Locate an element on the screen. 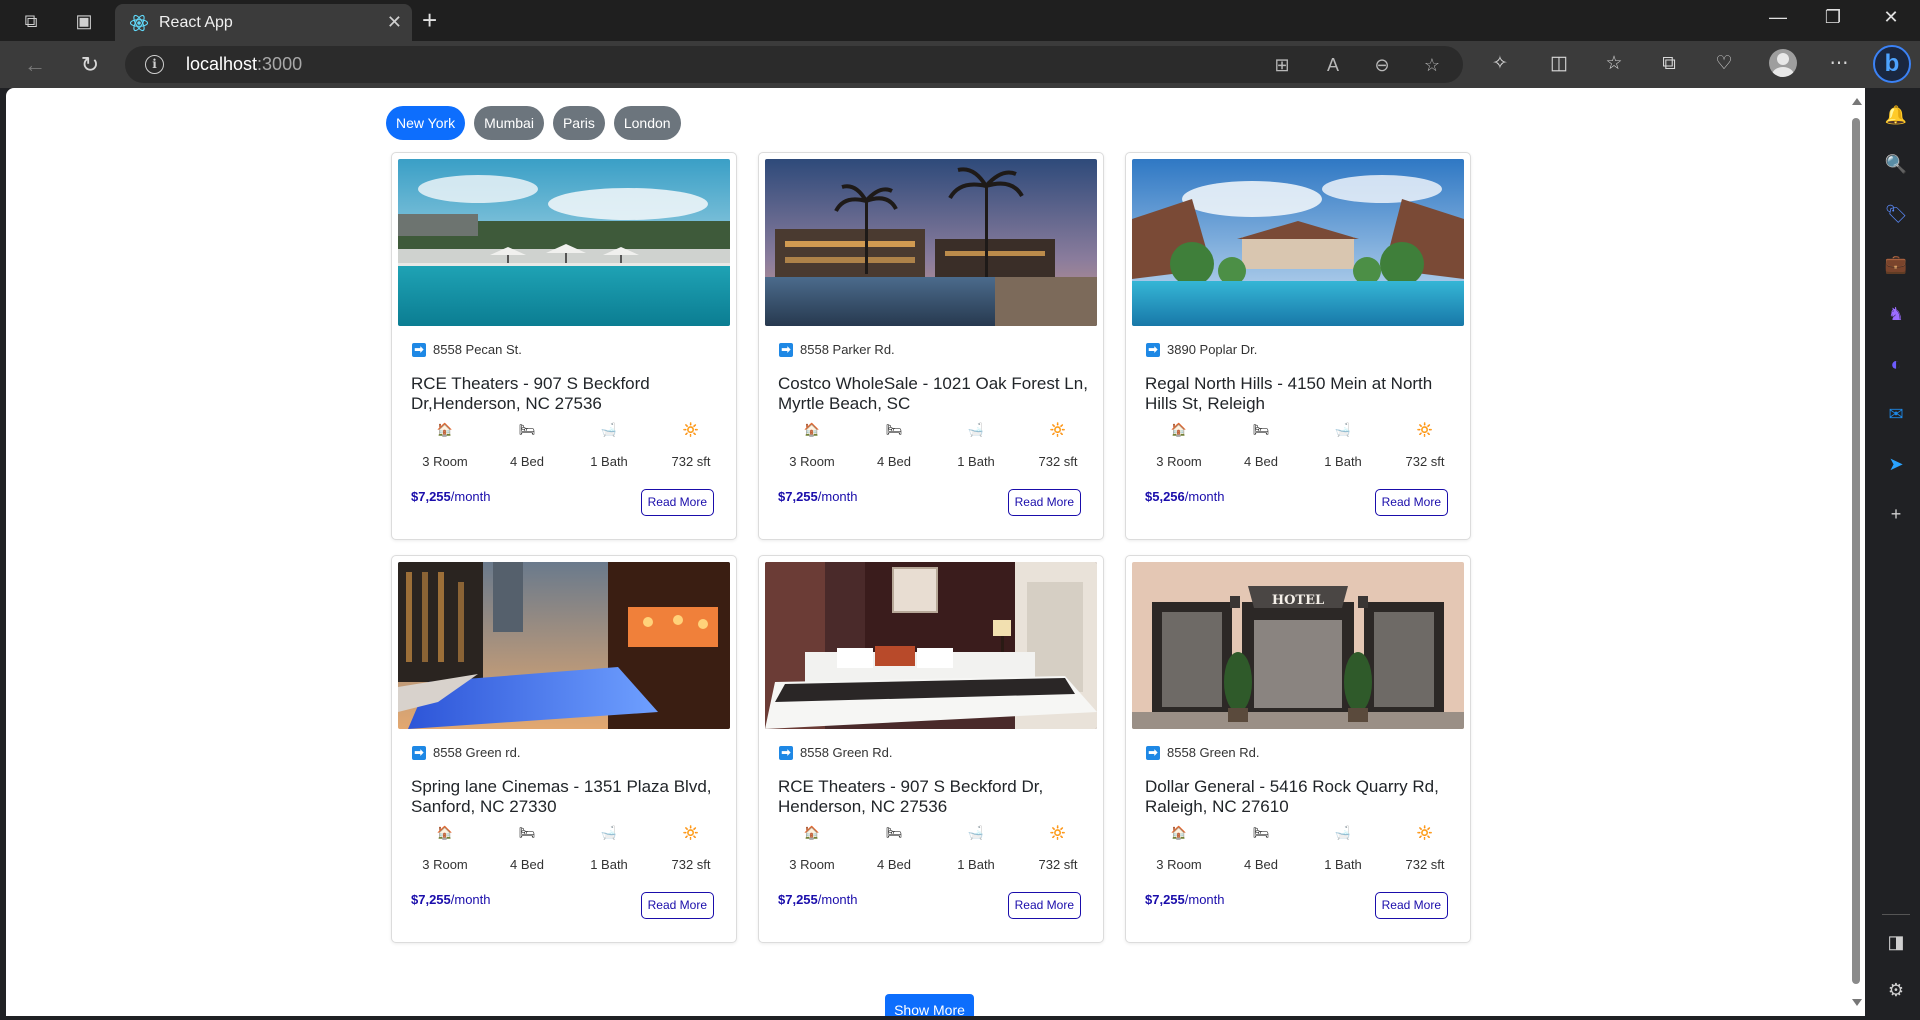  favorite-star-icon: ☆ is located at coordinates (1432, 65).